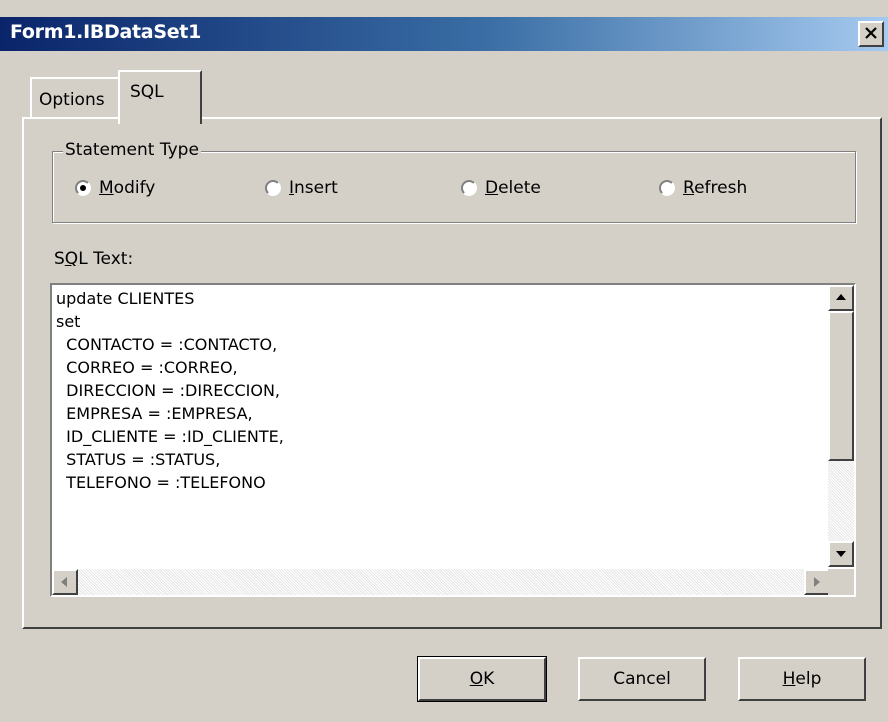  What do you see at coordinates (72, 100) in the screenshot?
I see `tab-options-label: Options` at bounding box center [72, 100].